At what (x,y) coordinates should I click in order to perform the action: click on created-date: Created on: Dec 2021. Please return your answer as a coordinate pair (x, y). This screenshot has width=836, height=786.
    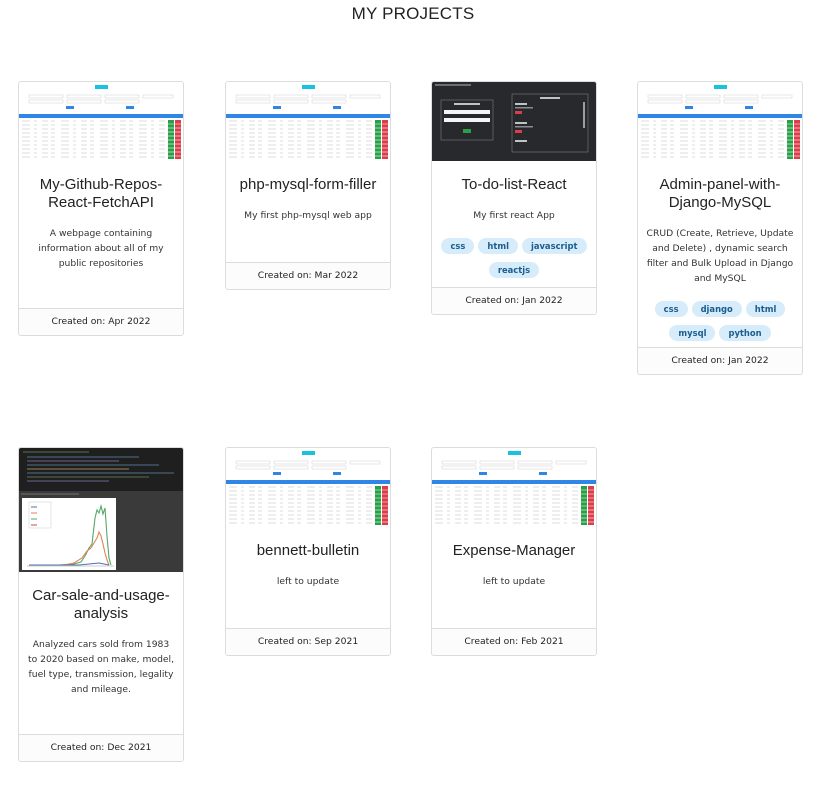
    Looking at the image, I should click on (101, 747).